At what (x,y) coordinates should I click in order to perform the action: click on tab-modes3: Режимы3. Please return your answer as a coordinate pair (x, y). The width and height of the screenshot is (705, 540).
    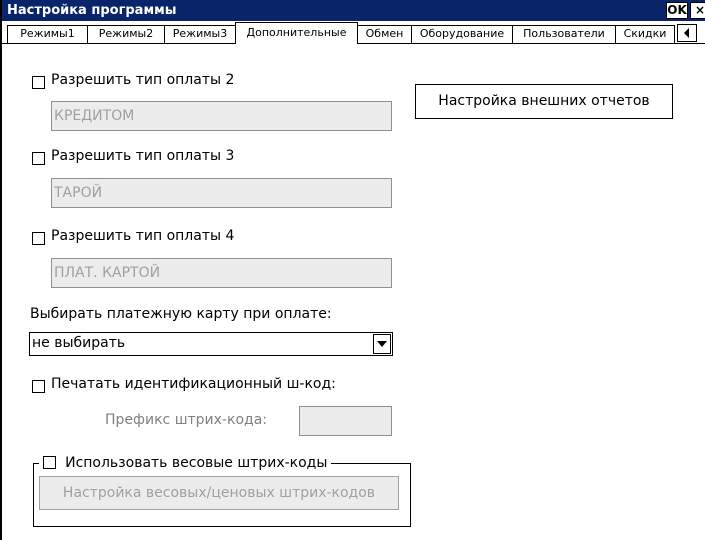
    Looking at the image, I should click on (200, 34).